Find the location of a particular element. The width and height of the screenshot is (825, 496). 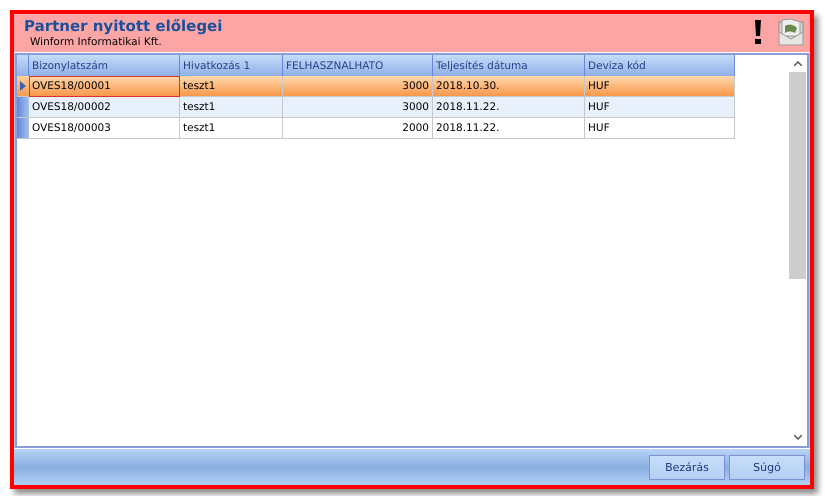

envelope-icon is located at coordinates (791, 32).